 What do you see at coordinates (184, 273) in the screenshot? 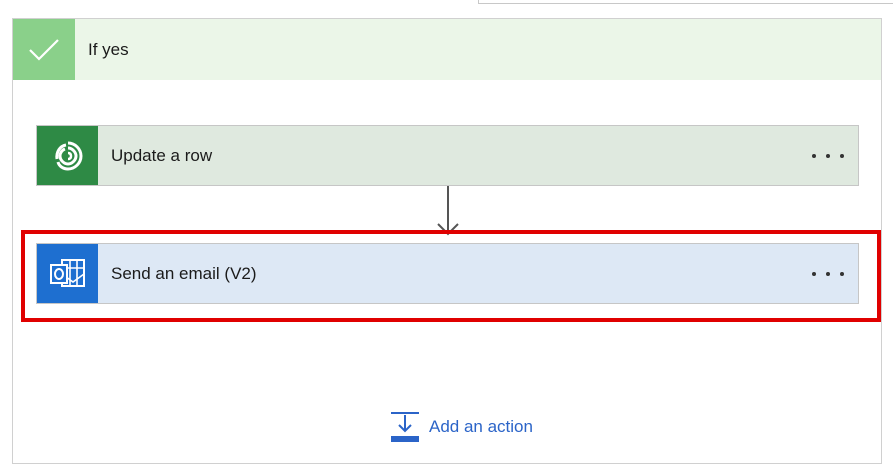
I see `action-title: Send an email (V2)` at bounding box center [184, 273].